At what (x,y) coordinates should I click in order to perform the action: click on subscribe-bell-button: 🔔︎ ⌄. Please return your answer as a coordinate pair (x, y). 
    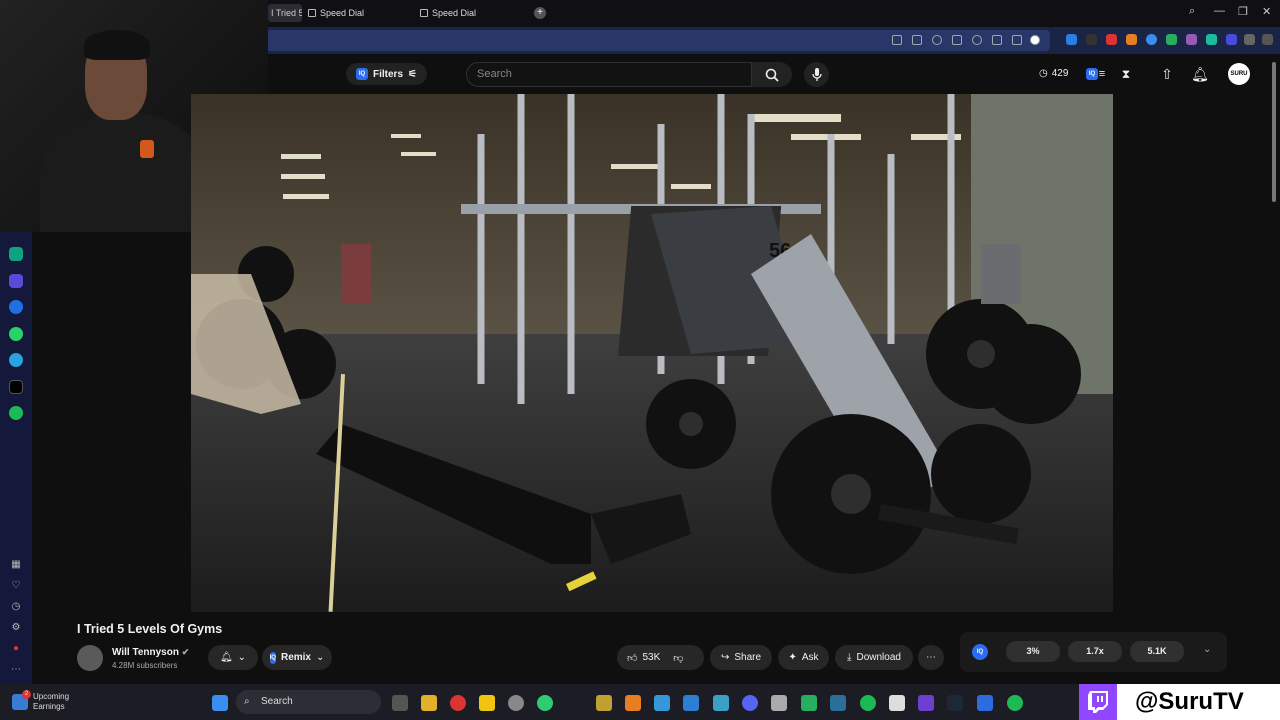
    Looking at the image, I should click on (233, 657).